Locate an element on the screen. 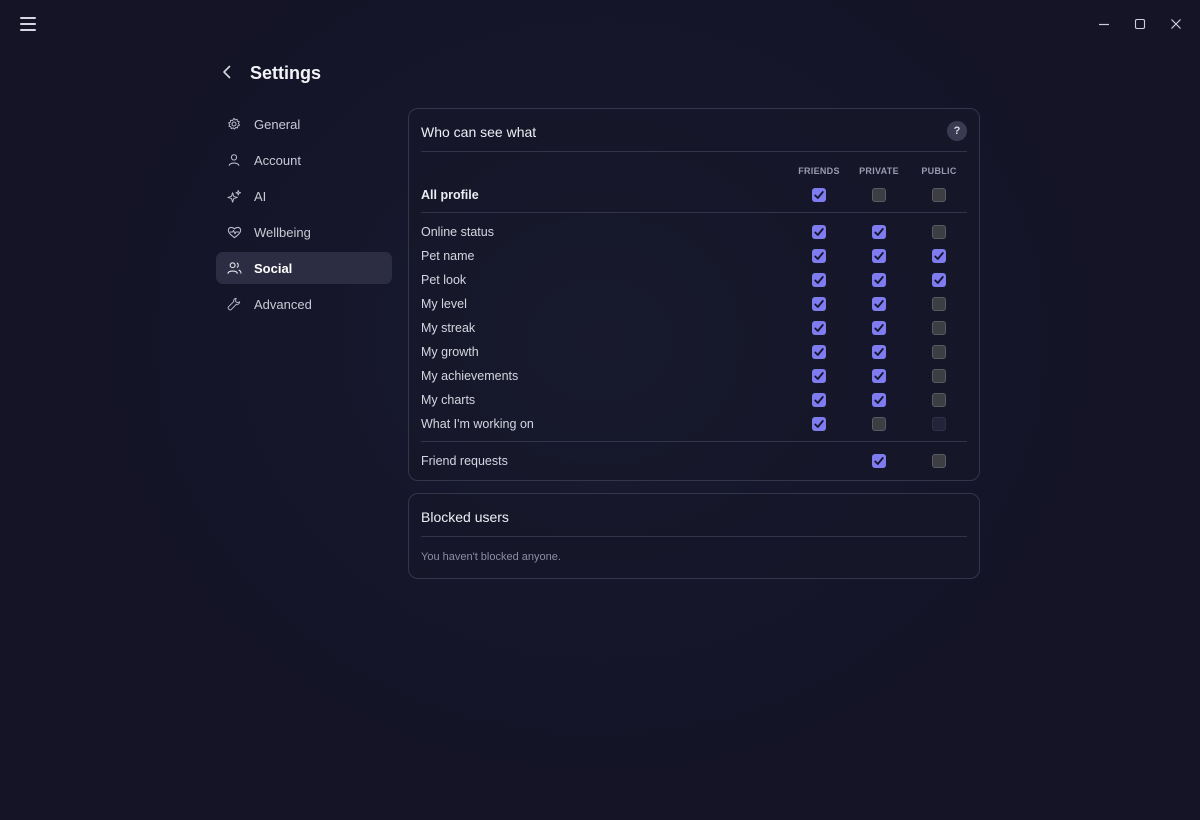  checkbox-my-charts-friends is located at coordinates (819, 400).